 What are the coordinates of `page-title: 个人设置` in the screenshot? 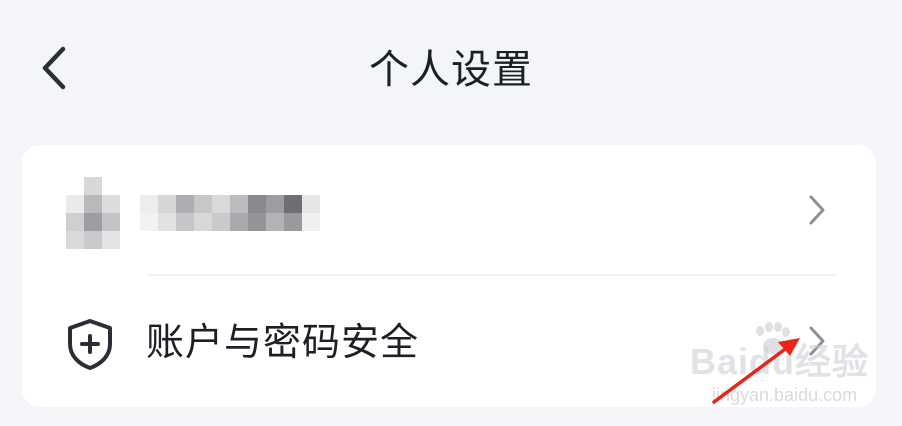 It's located at (451, 70).